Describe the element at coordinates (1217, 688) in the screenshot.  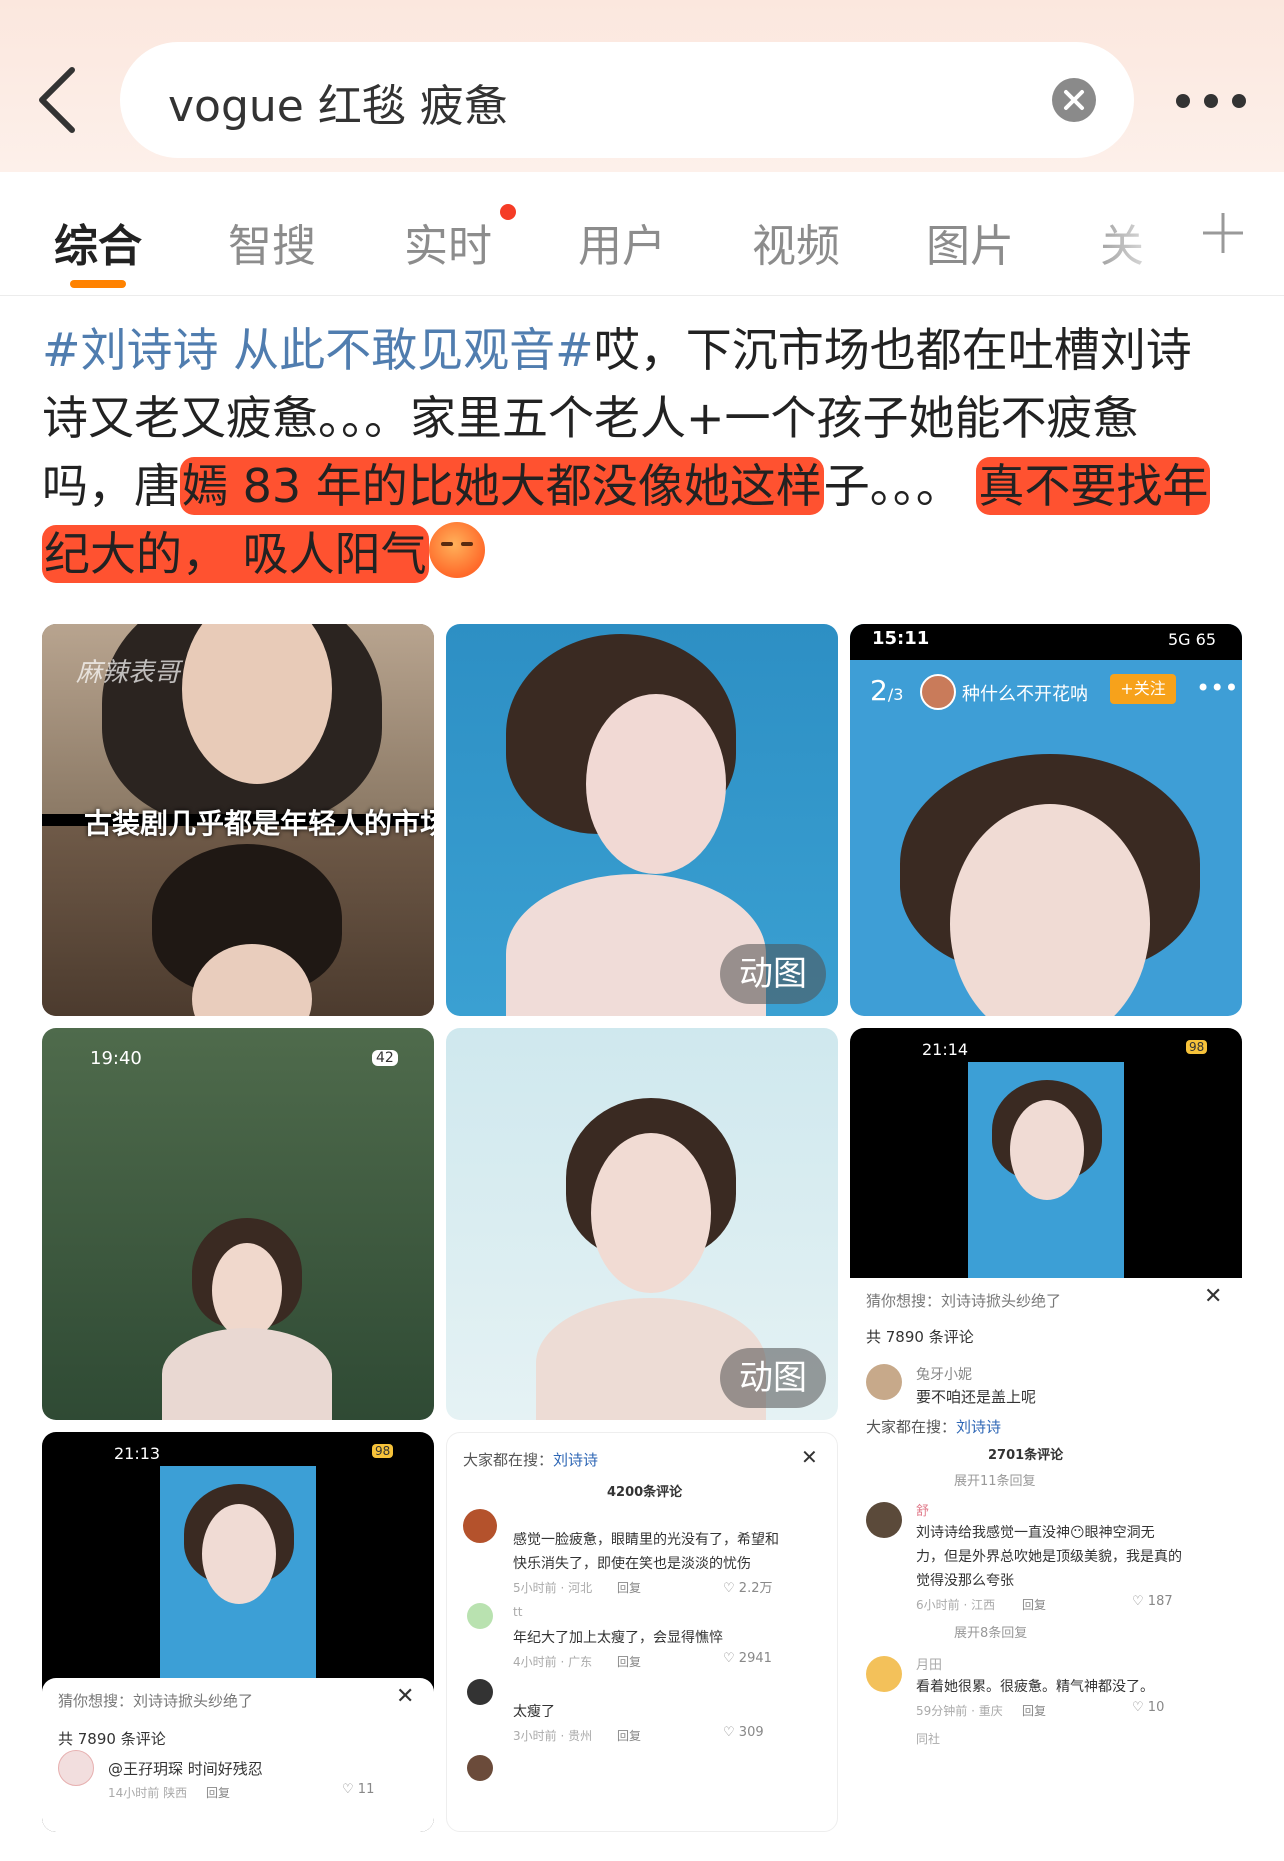
I see `more-icon: •••` at that location.